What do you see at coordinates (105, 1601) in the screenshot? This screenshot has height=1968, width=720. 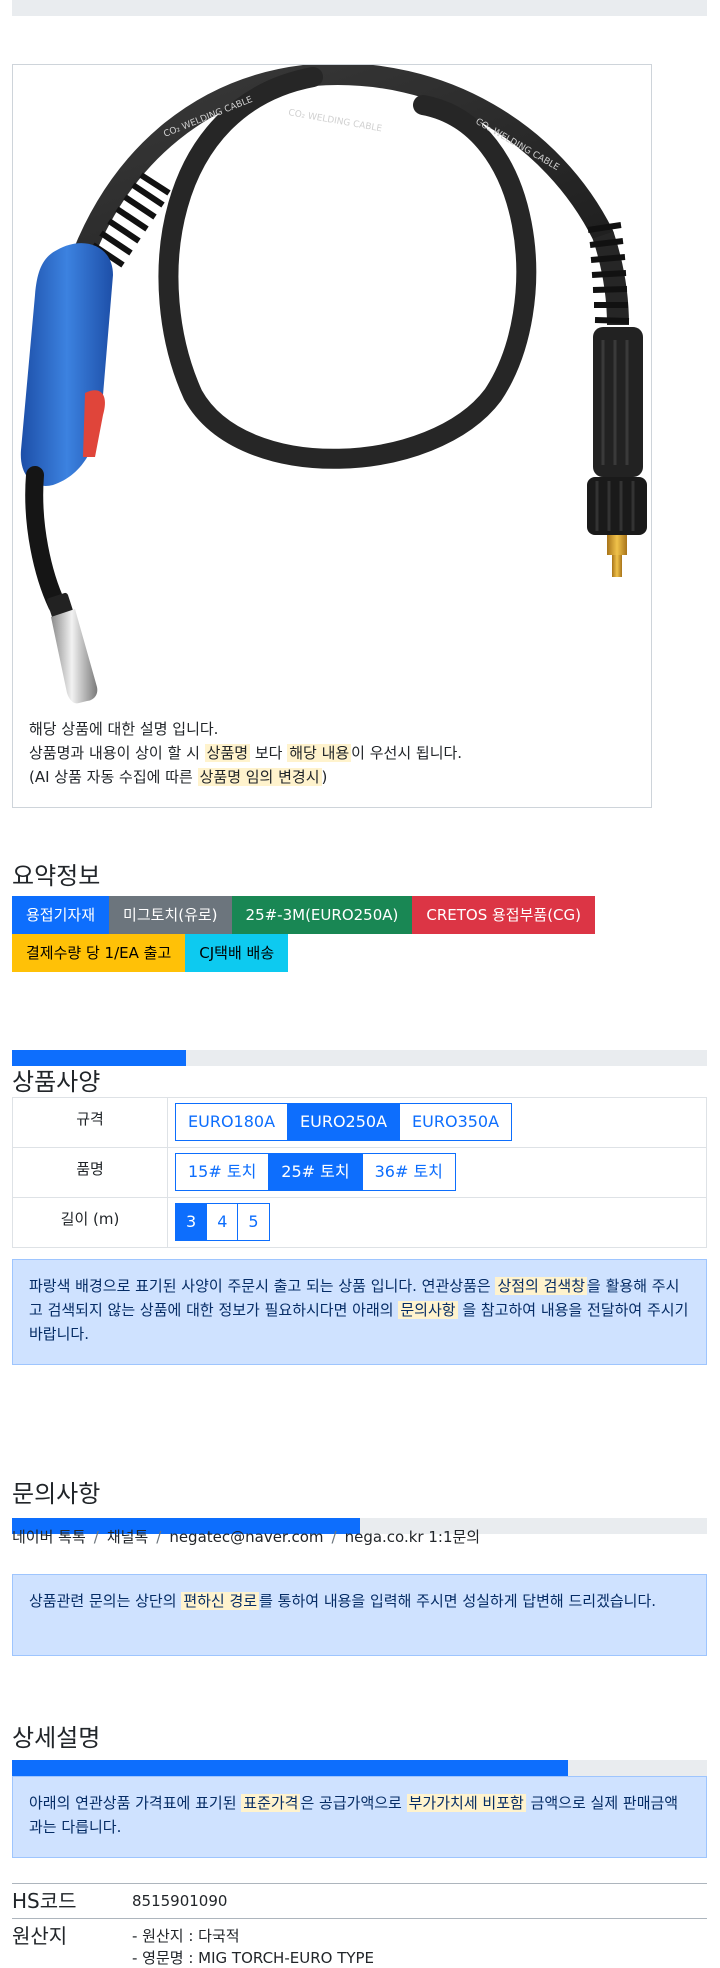 I see `inquiry-notice-text: 상품관련 문의는 상단의` at bounding box center [105, 1601].